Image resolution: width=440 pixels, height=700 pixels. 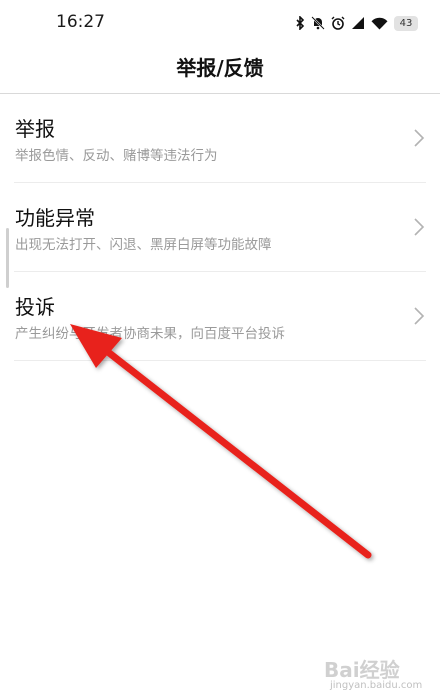 I want to click on scroll-indicator, so click(x=7, y=258).